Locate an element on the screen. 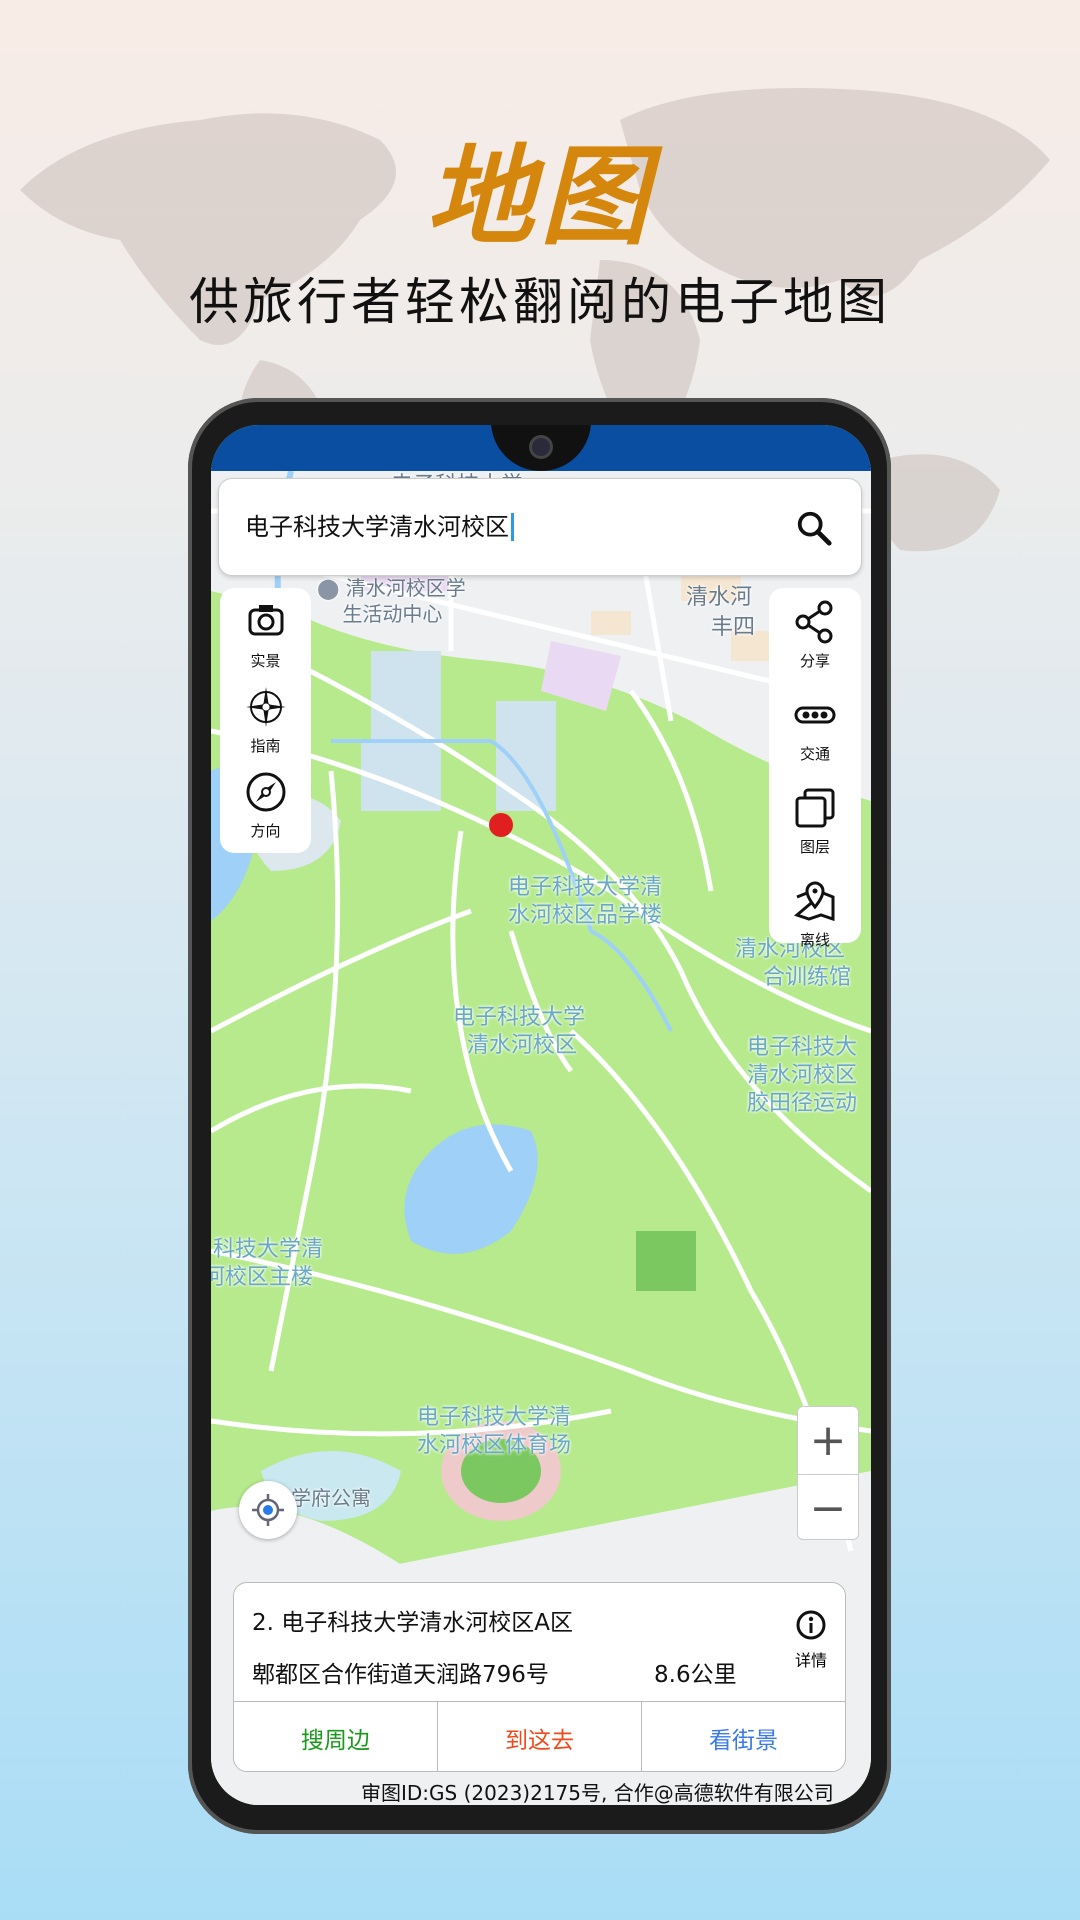  layers-icon is located at coordinates (815, 808).